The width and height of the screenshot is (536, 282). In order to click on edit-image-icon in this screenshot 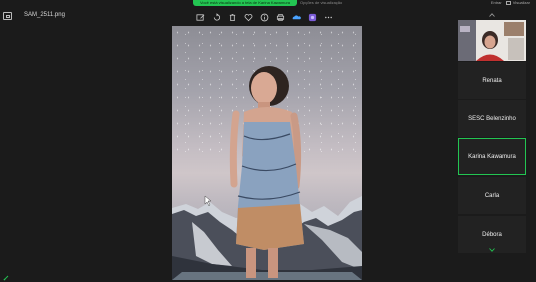, I will do `click(200, 17)`.